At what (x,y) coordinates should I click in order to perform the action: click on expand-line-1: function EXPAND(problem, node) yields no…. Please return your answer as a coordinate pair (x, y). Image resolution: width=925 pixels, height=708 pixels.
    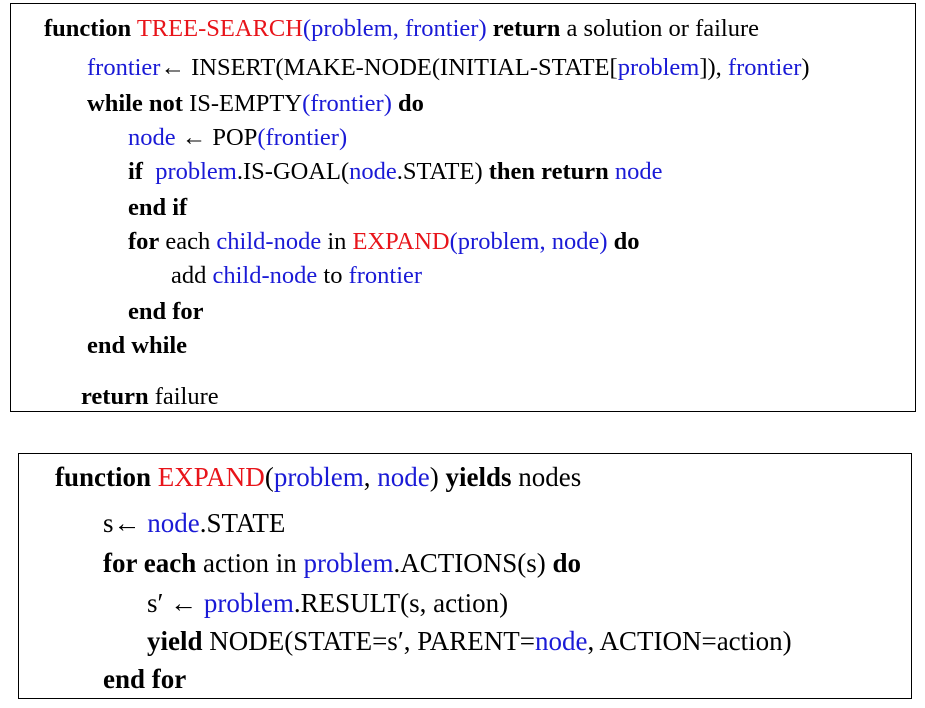
    Looking at the image, I should click on (318, 477).